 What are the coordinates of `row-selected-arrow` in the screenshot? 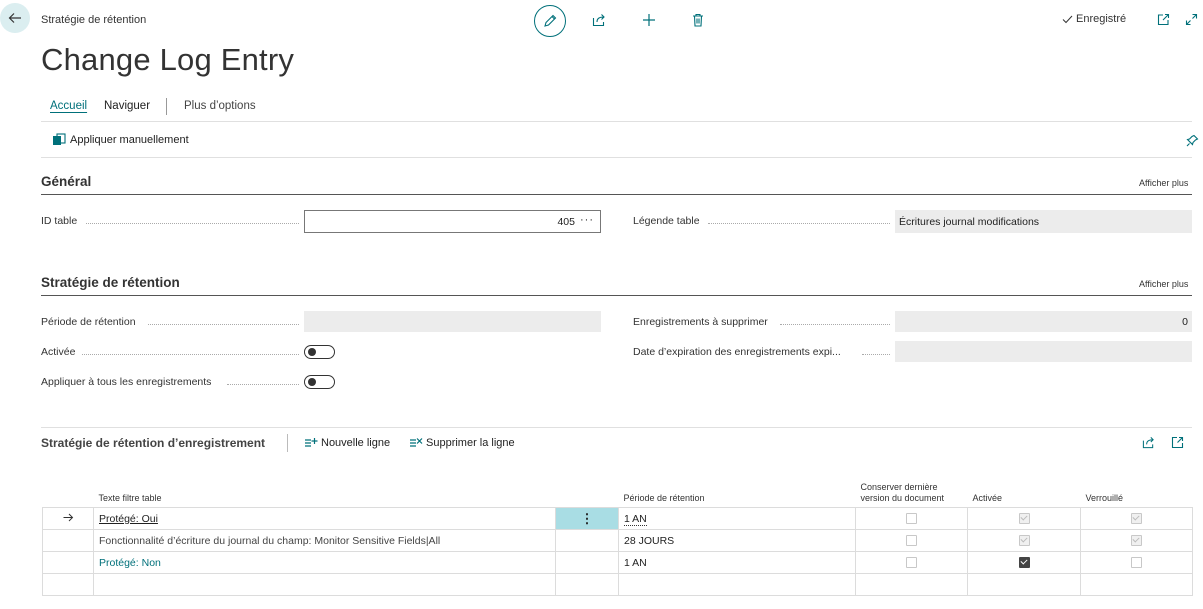 It's located at (68, 518).